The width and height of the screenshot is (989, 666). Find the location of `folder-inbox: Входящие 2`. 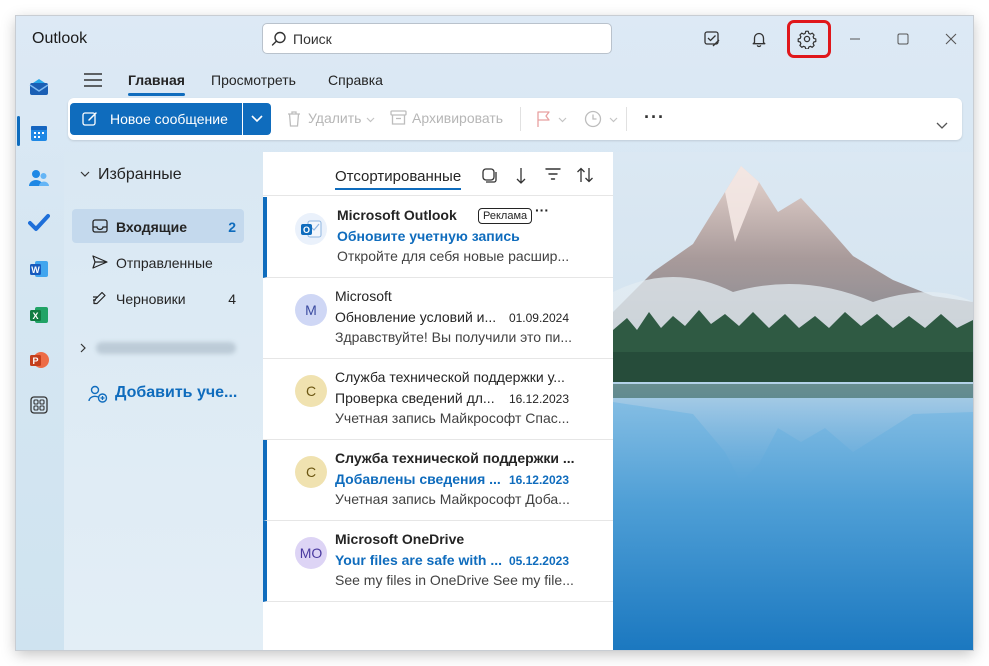

folder-inbox: Входящие 2 is located at coordinates (158, 226).